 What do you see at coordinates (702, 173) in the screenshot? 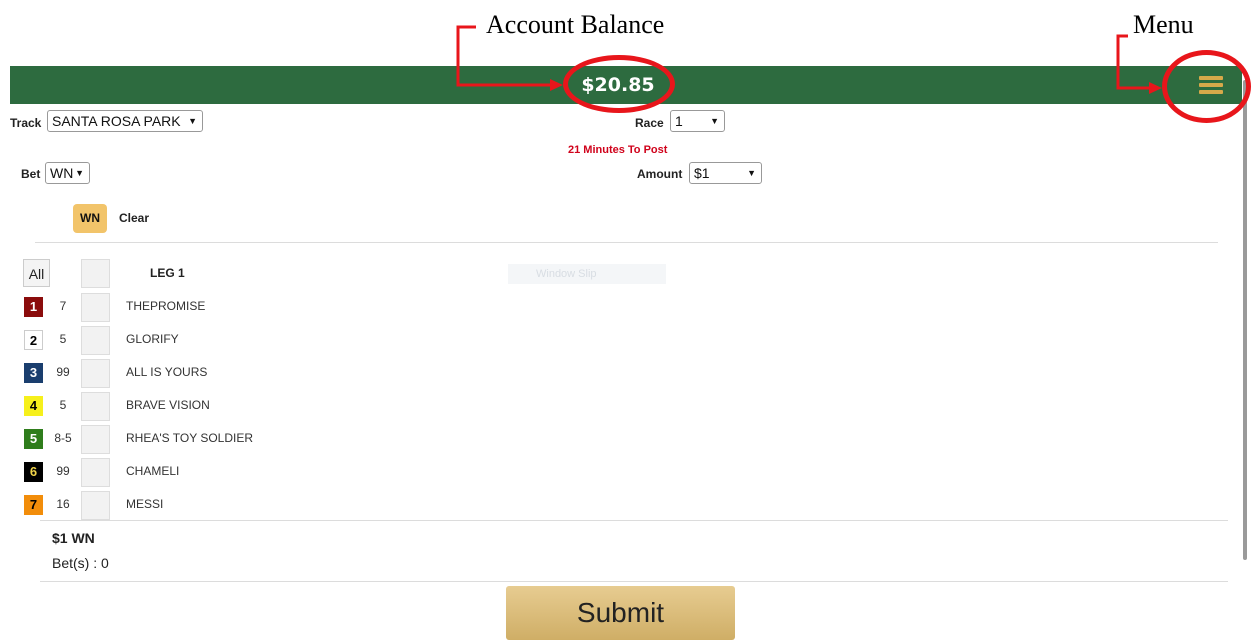
I see `amount-select-value: $1` at bounding box center [702, 173].